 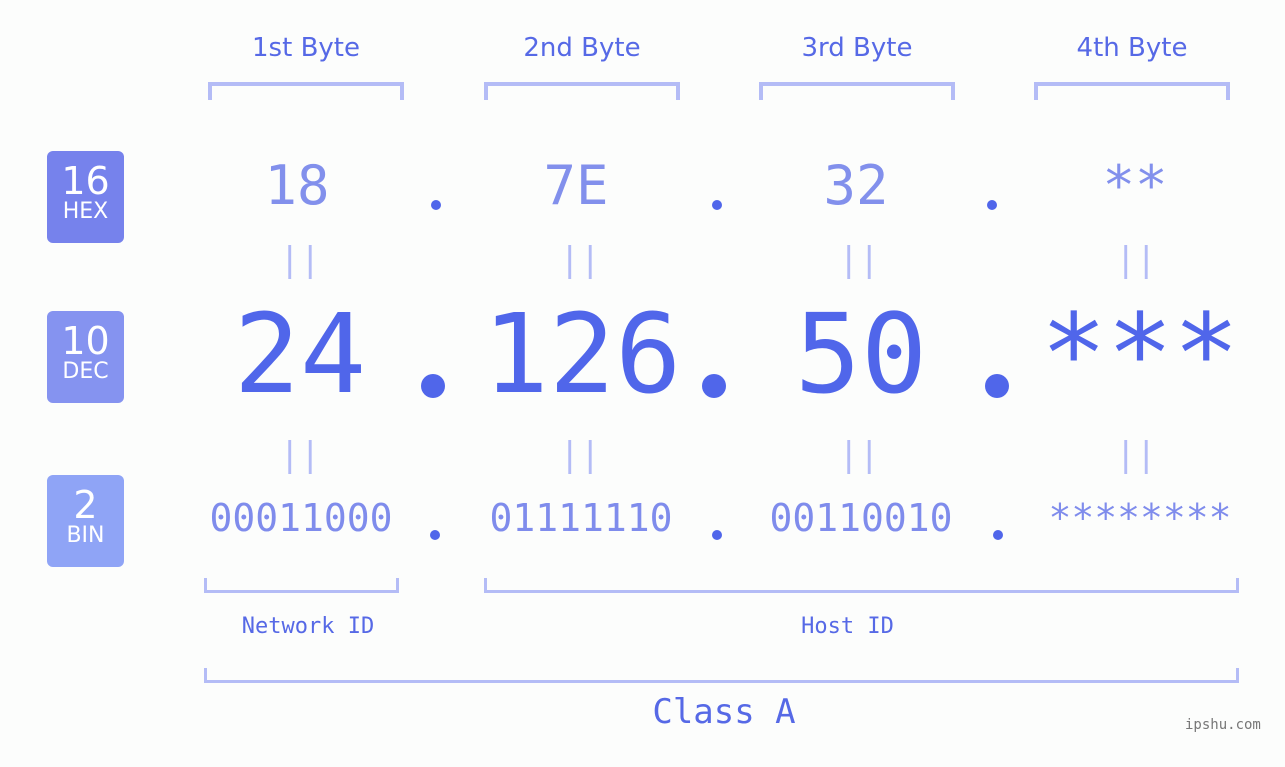 I want to click on class-label: Class A, so click(x=724, y=712).